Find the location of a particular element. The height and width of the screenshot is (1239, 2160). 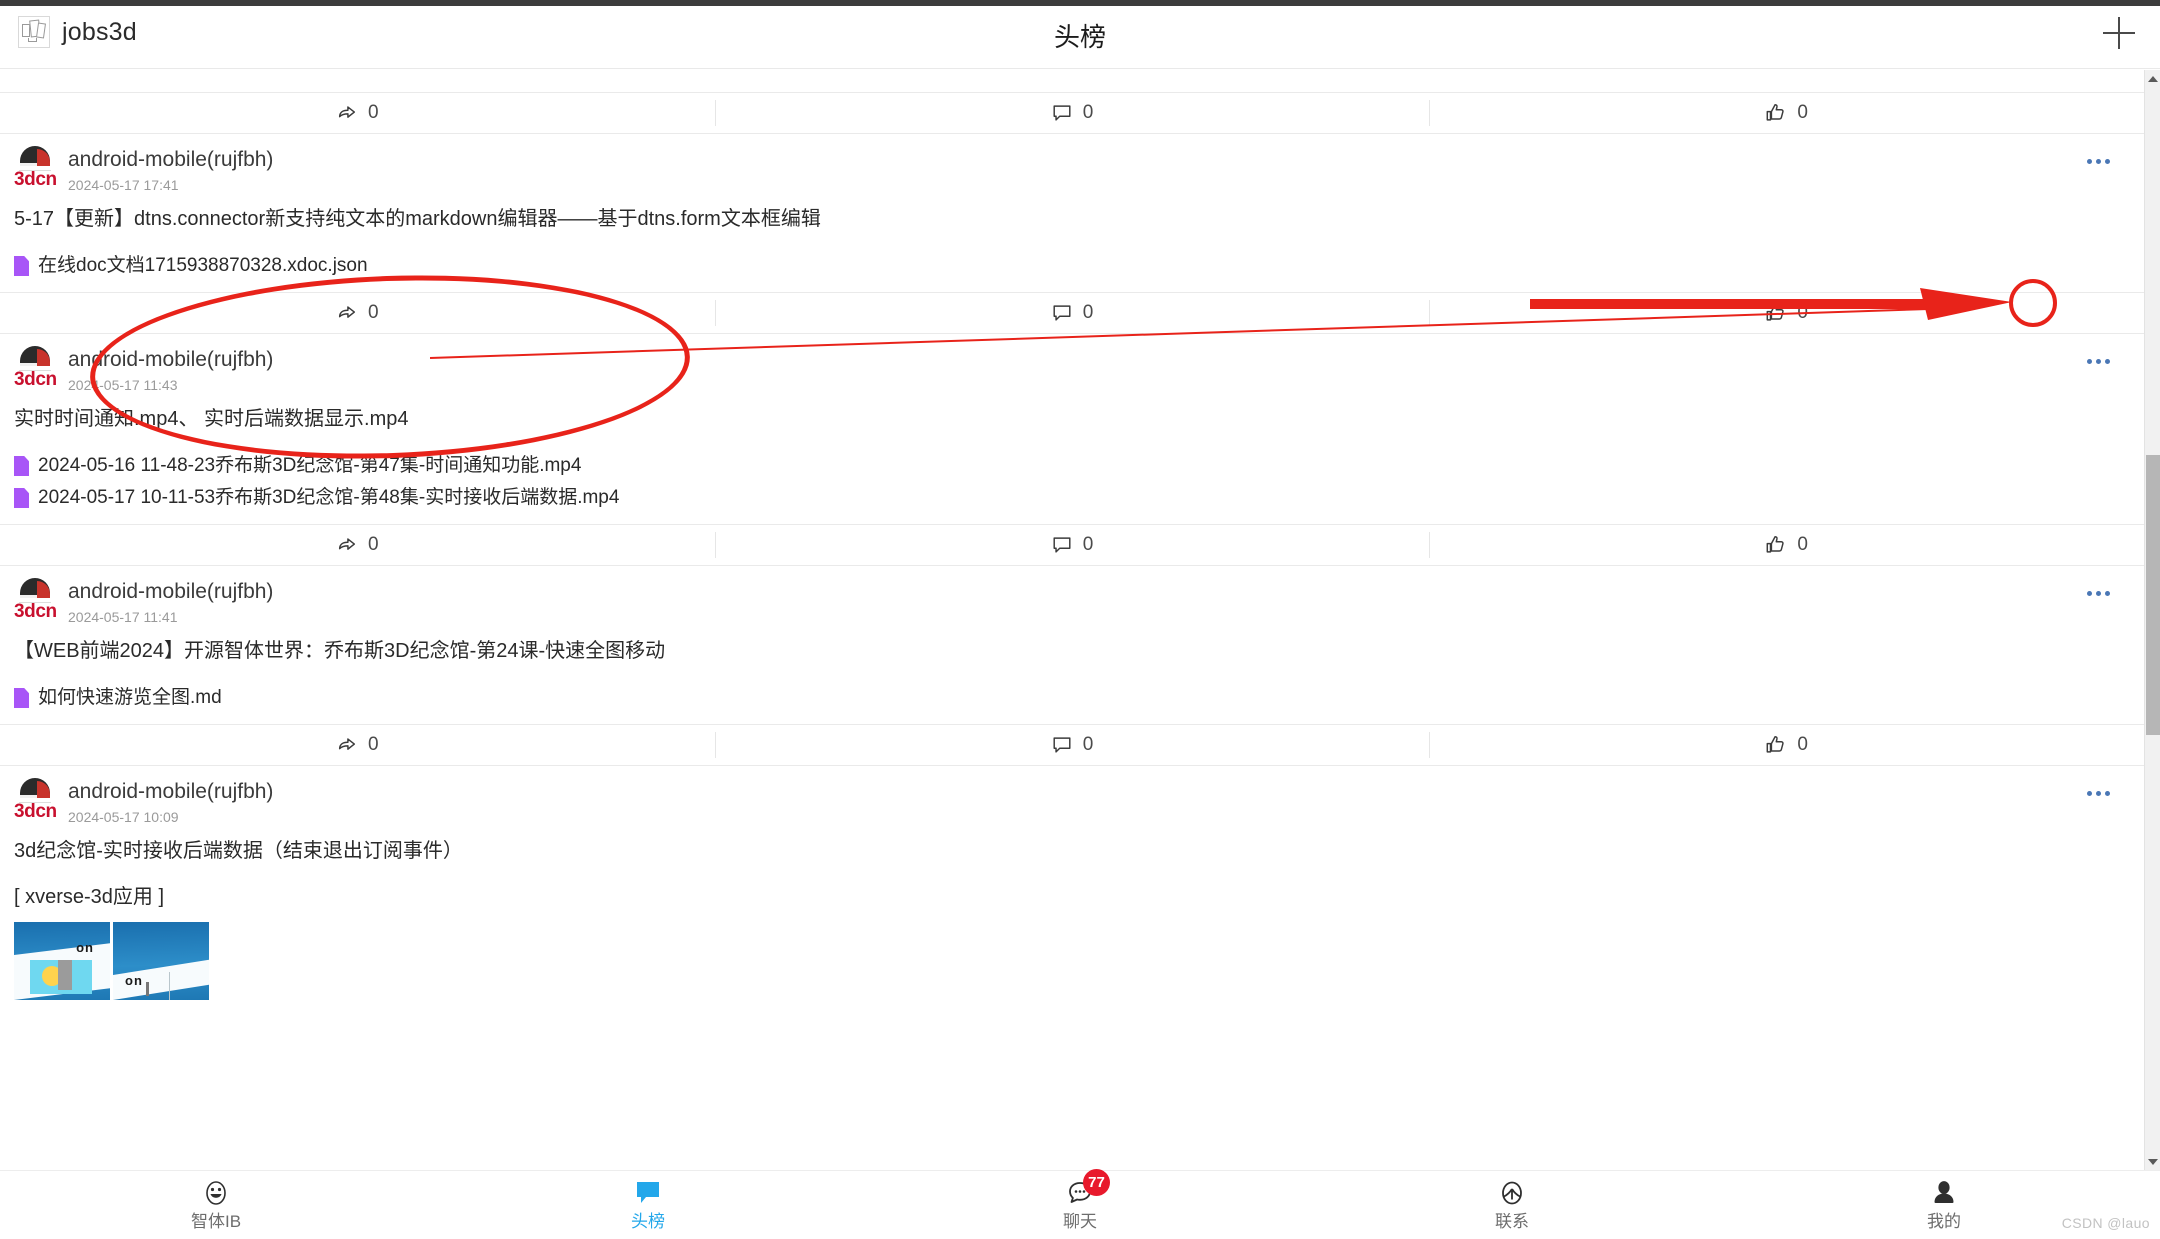

post-thumbnail-list: on on is located at coordinates (1071, 961).